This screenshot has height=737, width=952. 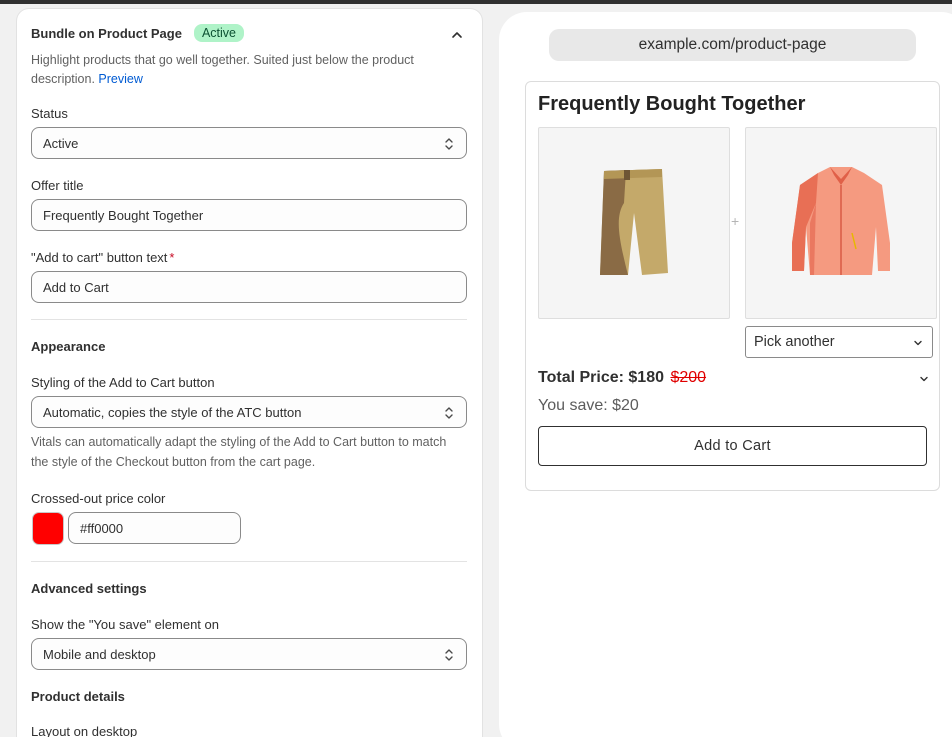 I want to click on pick-another-select: Pick another, so click(x=839, y=342).